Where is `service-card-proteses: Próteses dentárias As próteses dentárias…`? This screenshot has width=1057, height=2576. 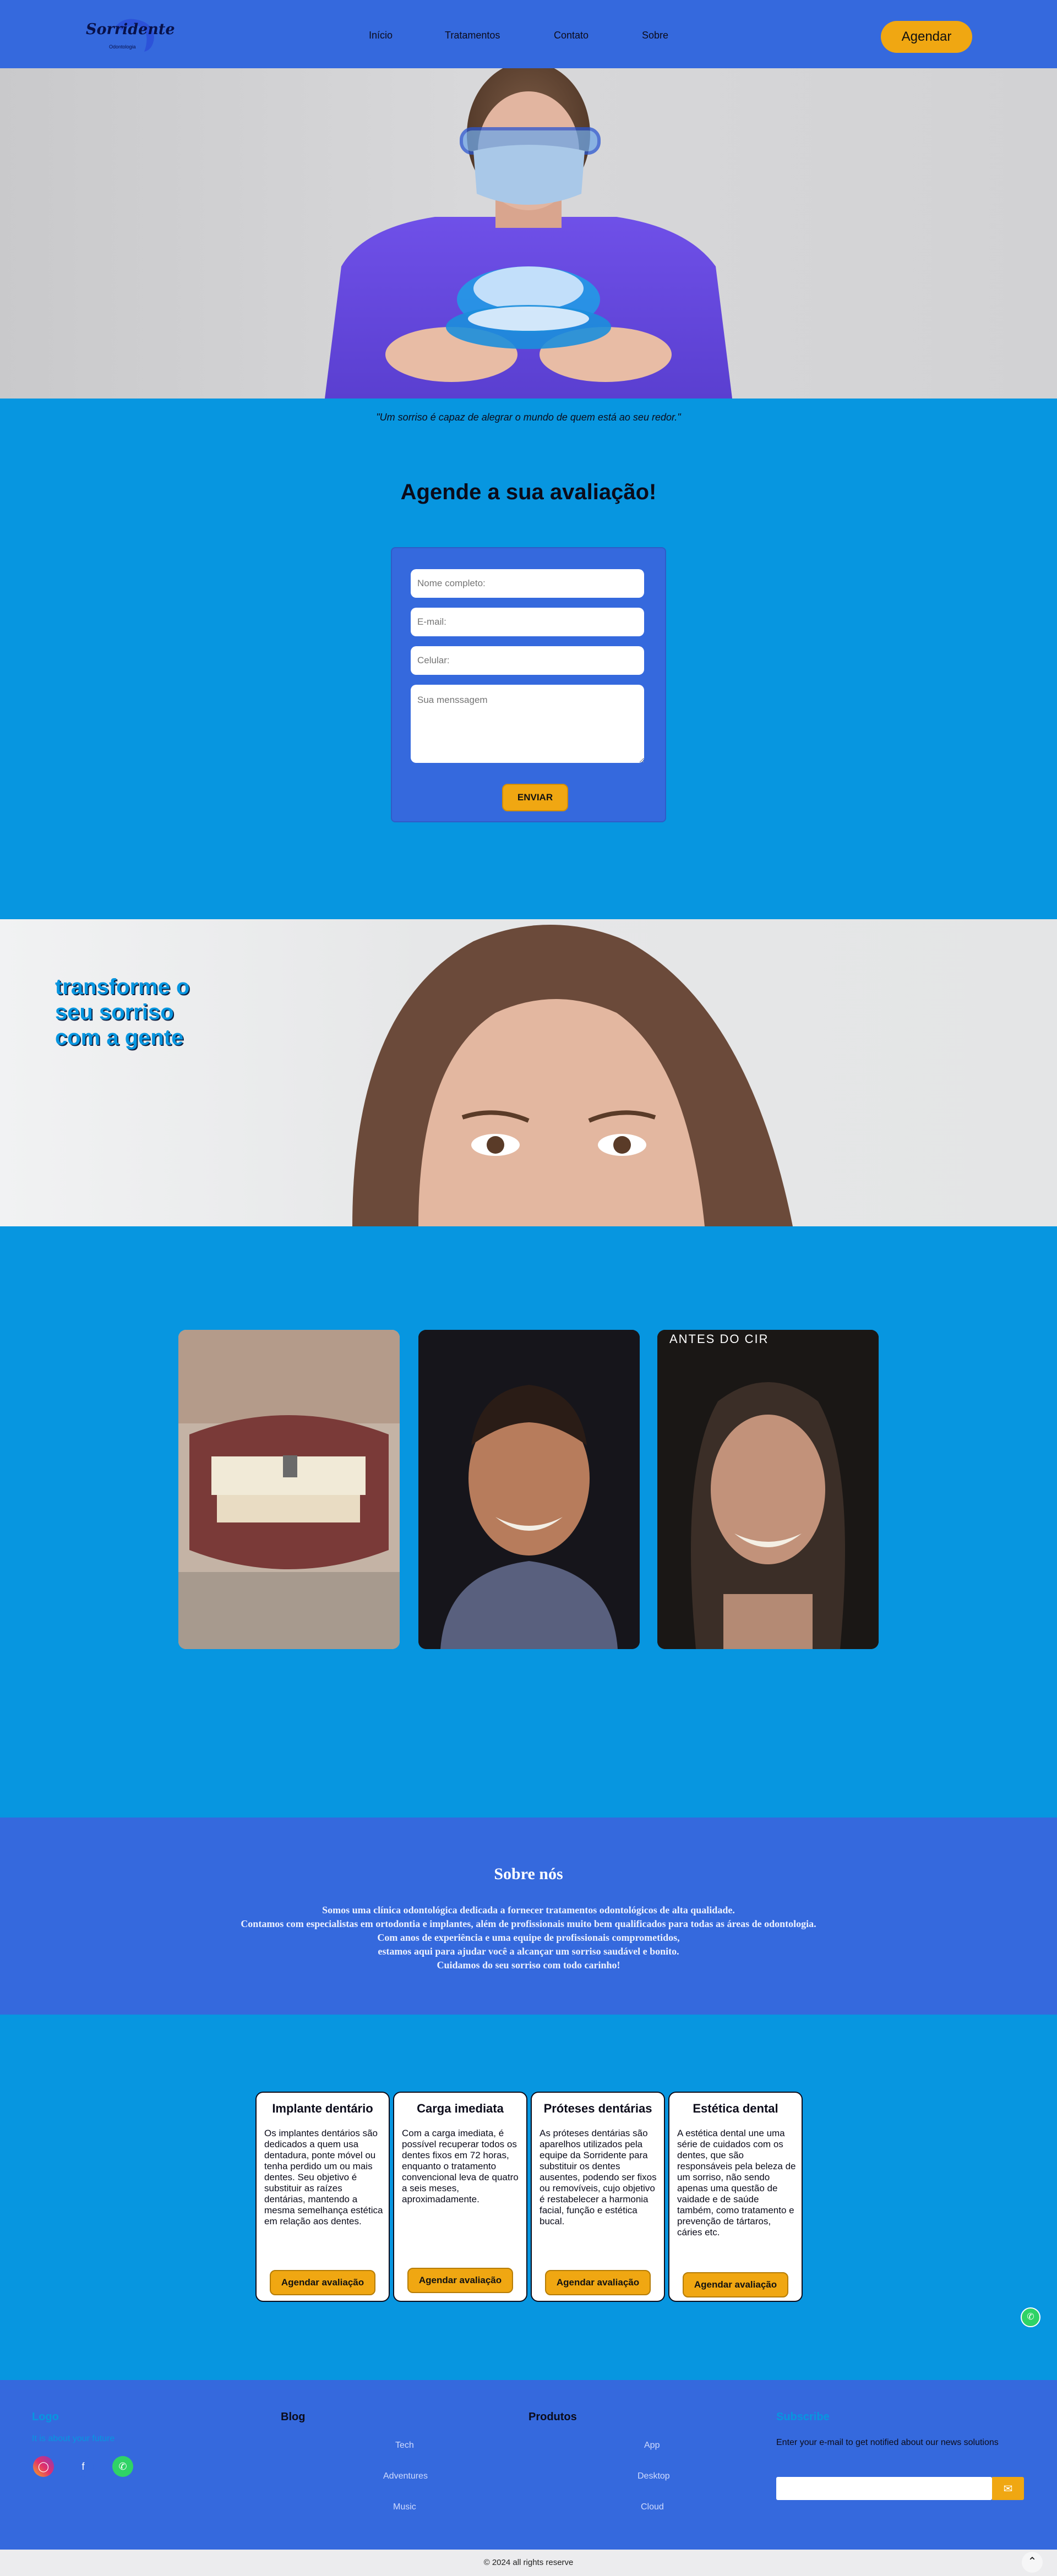
service-card-proteses: Próteses dentárias As próteses dentárias… is located at coordinates (598, 2197).